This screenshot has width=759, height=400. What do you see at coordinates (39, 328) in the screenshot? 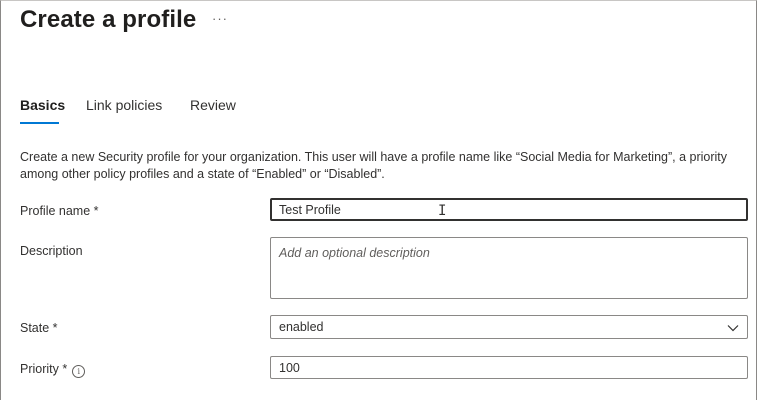
I see `state-label: State *` at bounding box center [39, 328].